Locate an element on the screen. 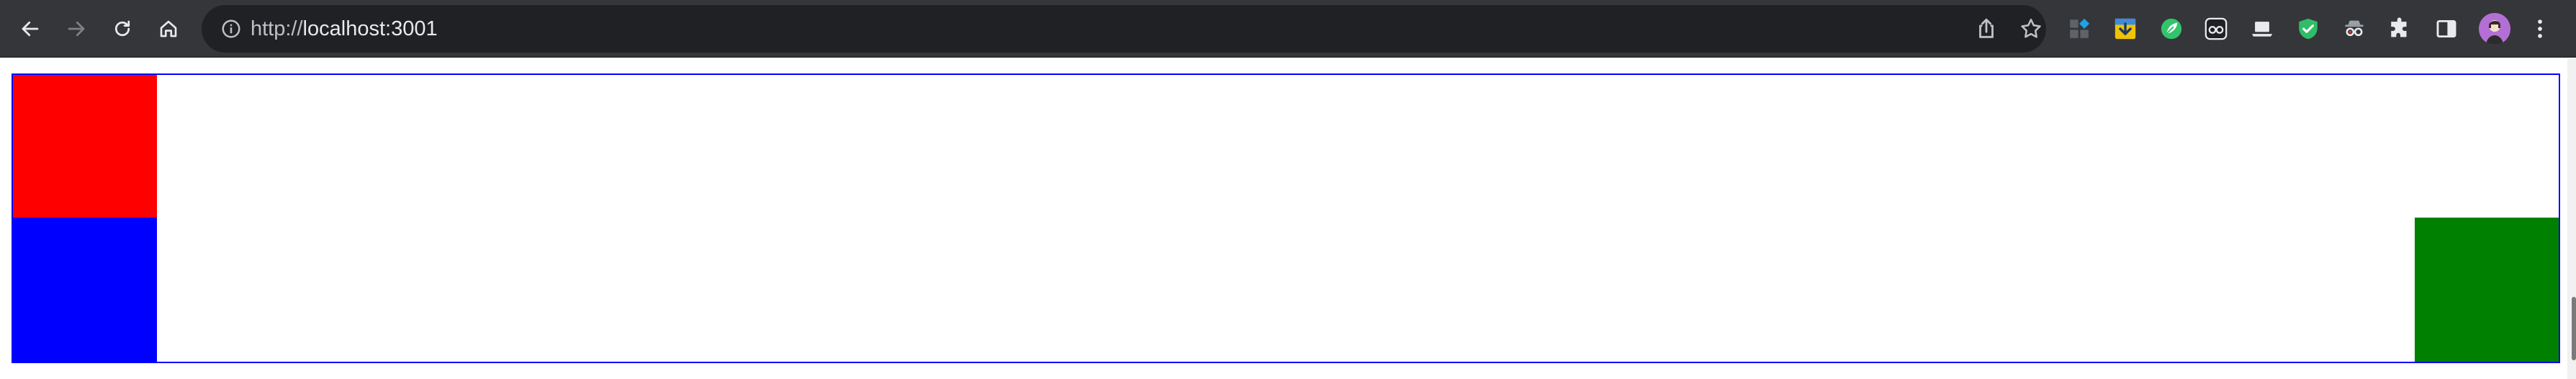 Image resolution: width=2576 pixels, height=379 pixels. spy-extension-icon is located at coordinates (2354, 29).